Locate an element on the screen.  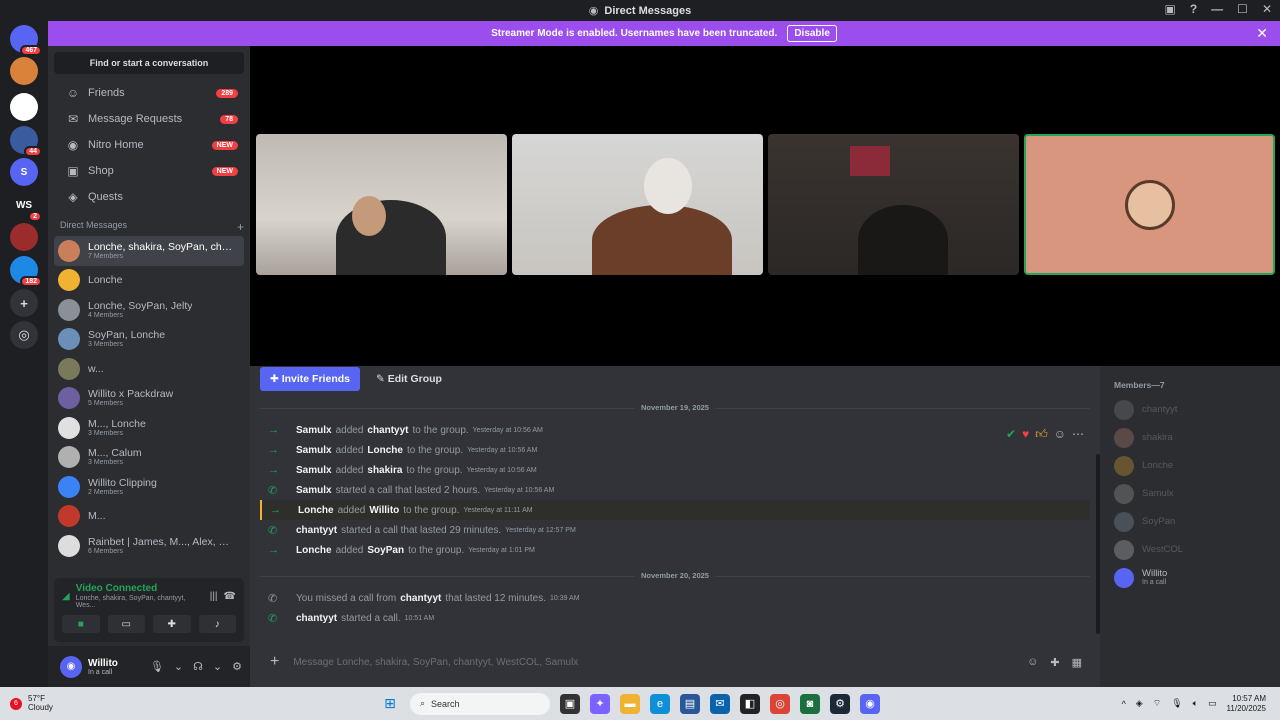
member-item: SoyPan is located at coordinates (1197, 522).